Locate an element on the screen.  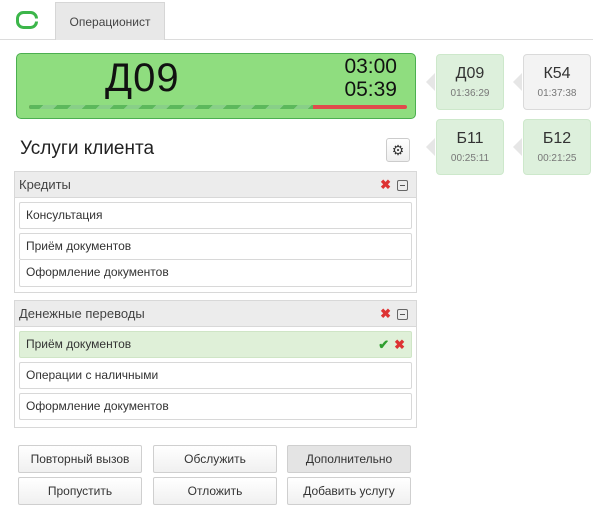
gear-icon: ⚙ is located at coordinates (398, 149).